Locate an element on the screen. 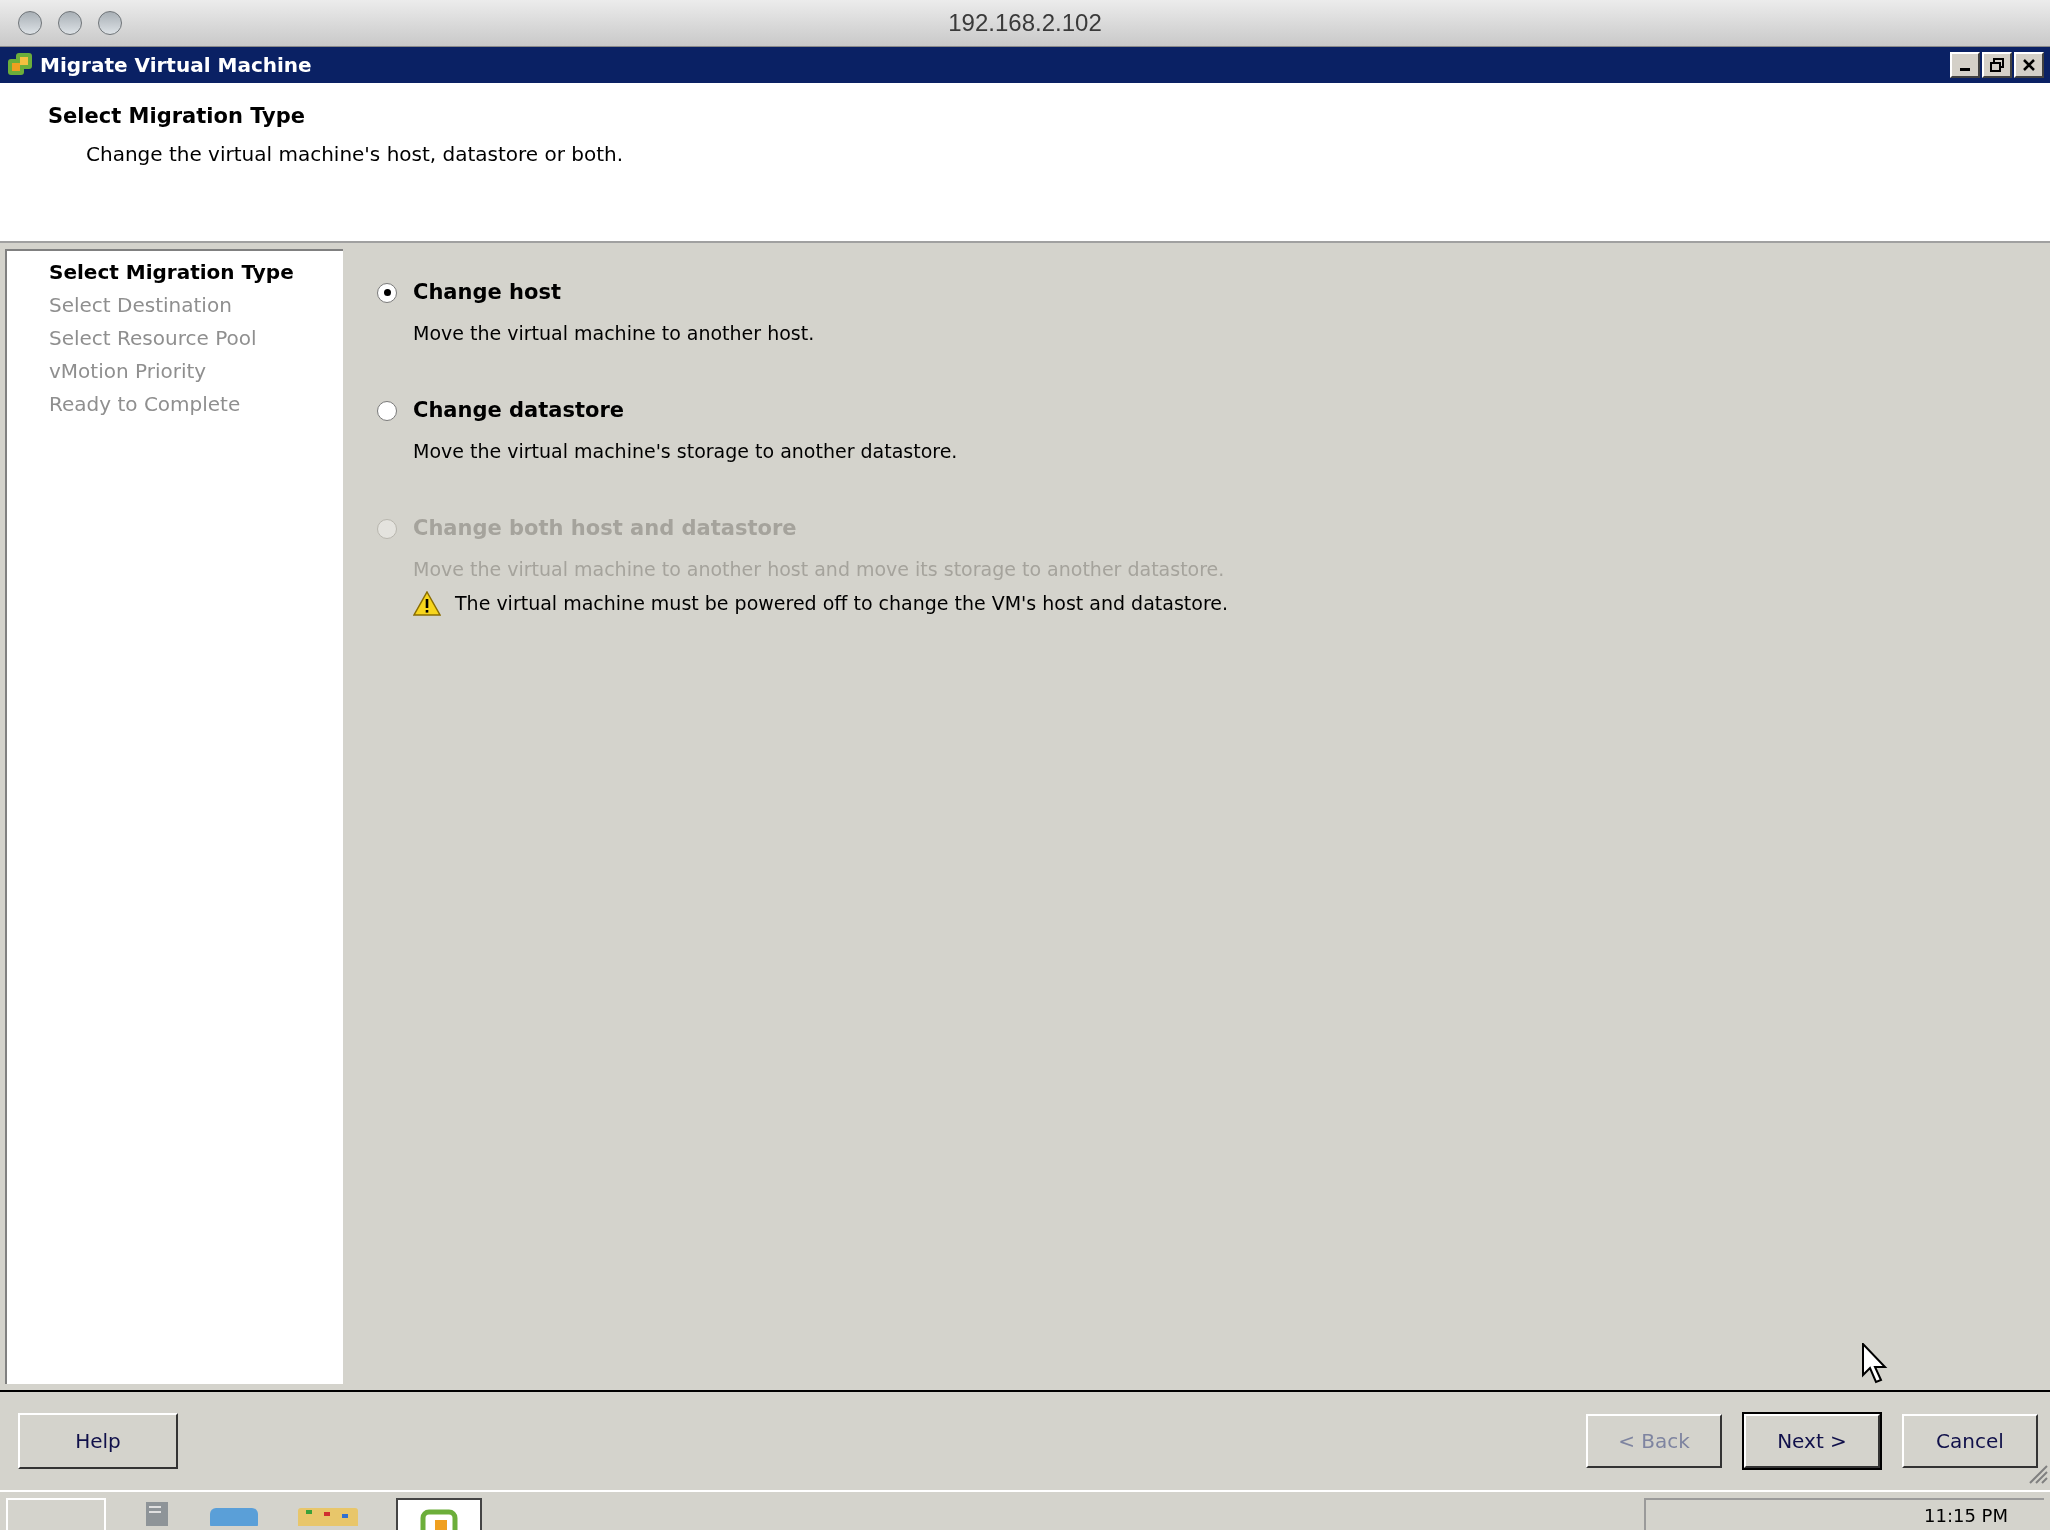 This screenshot has width=2050, height=1530. step-item: Ready to Complete is located at coordinates (145, 404).